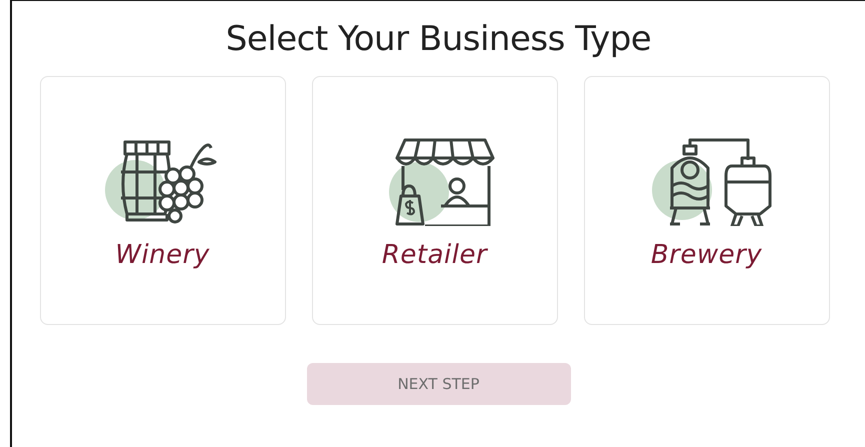 The height and width of the screenshot is (447, 865). Describe the element at coordinates (706, 255) in the screenshot. I see `business-type-label: Brewery` at that location.